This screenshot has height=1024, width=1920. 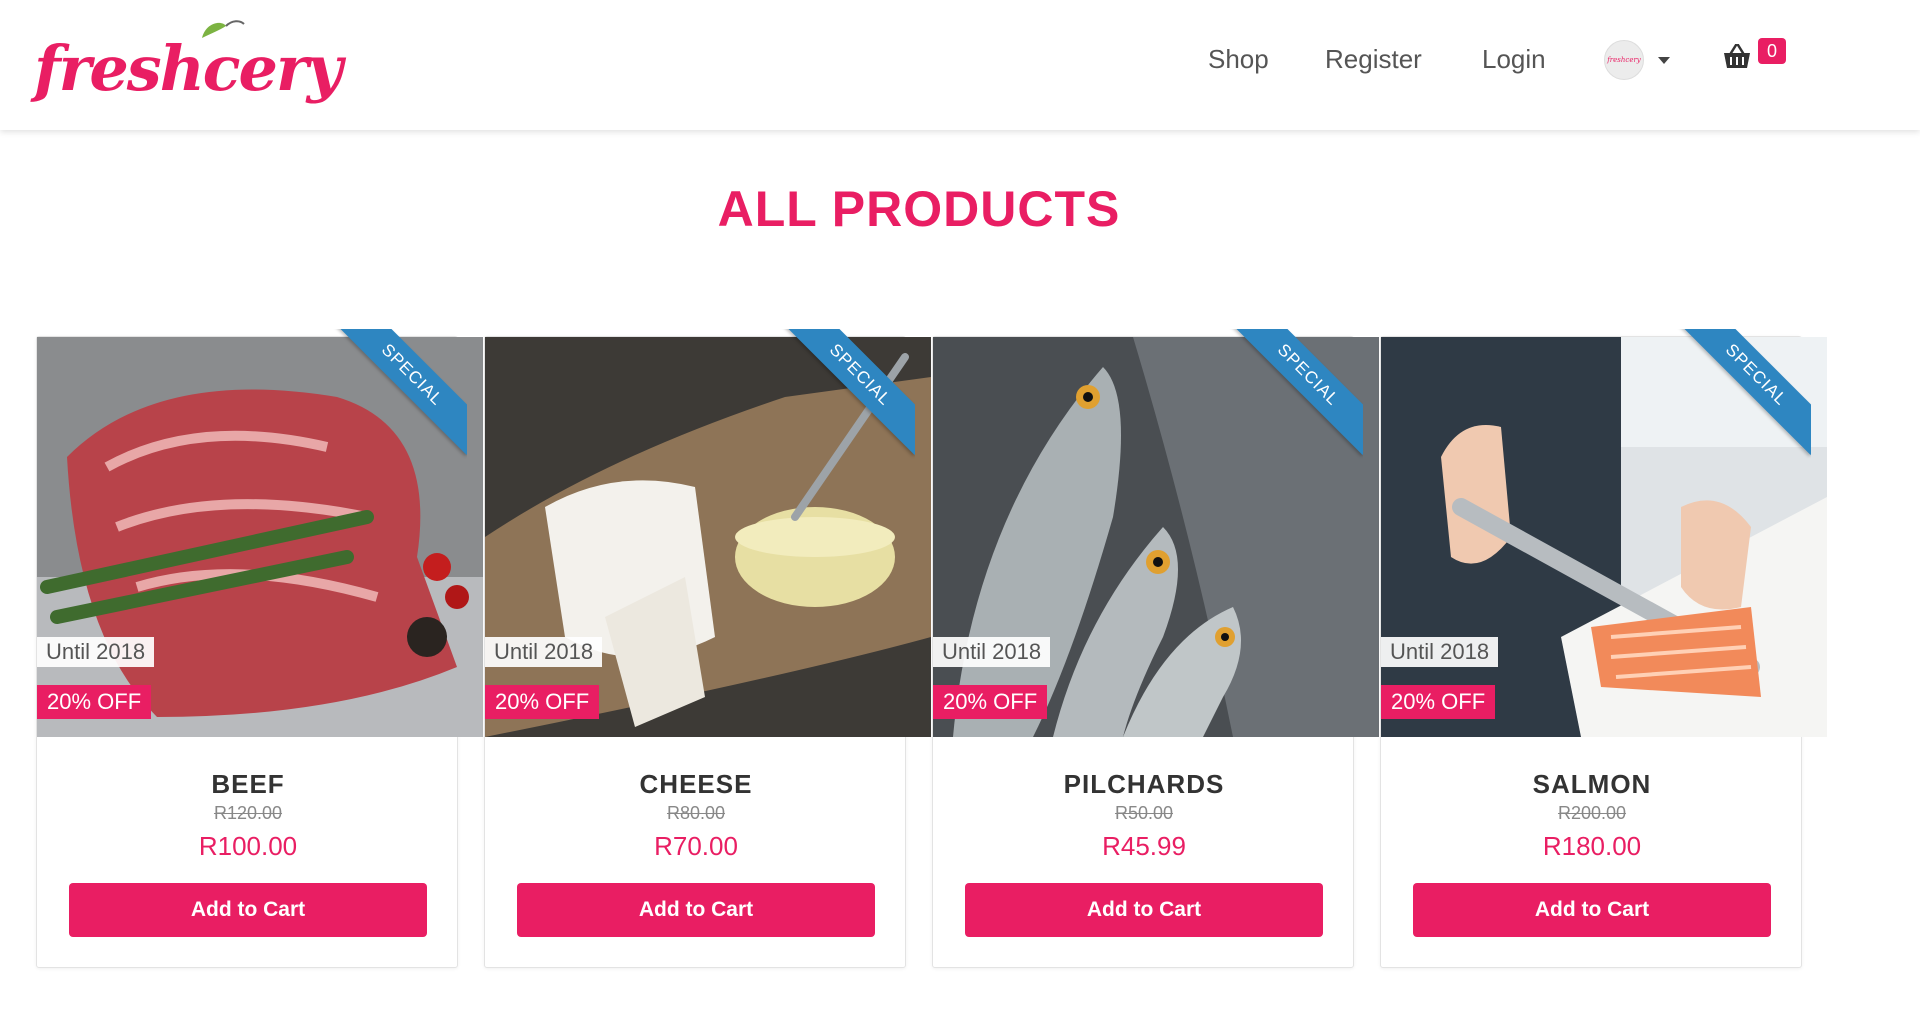 What do you see at coordinates (919, 209) in the screenshot?
I see `page-title: ALL PRODUCTS` at bounding box center [919, 209].